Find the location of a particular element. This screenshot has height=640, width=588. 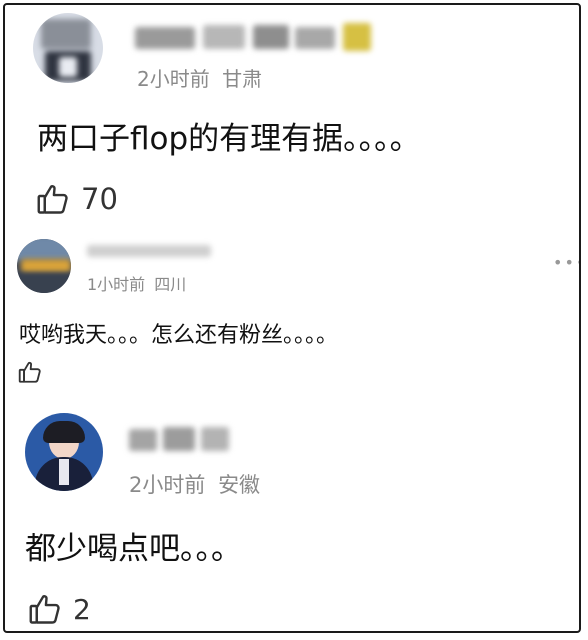

comment-text: 都少喝点吧。。。 is located at coordinates (133, 549).